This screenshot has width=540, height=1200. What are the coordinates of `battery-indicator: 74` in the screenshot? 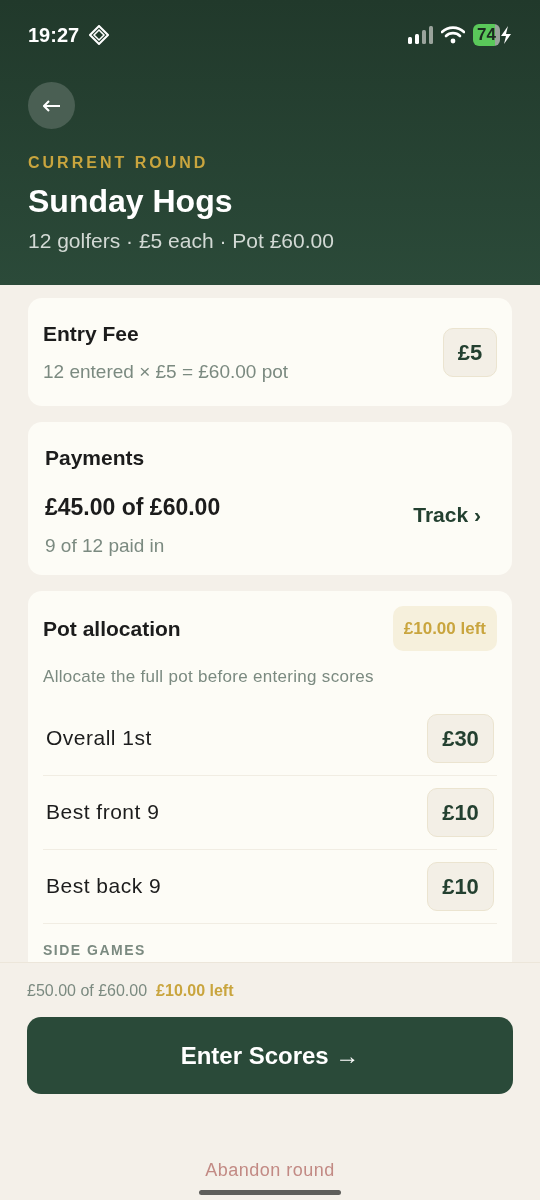 It's located at (486, 35).